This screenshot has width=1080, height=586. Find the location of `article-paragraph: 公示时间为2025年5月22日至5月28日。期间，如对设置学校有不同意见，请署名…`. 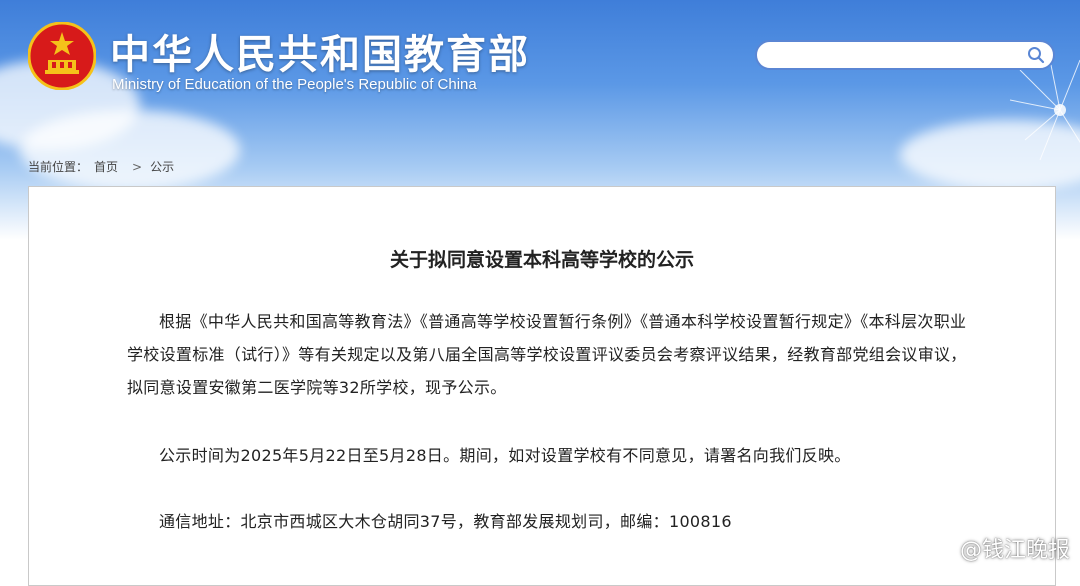

article-paragraph: 公示时间为2025年5月22日至5月28日。期间，如对设置学校有不同意见，请署名… is located at coordinates (505, 455).